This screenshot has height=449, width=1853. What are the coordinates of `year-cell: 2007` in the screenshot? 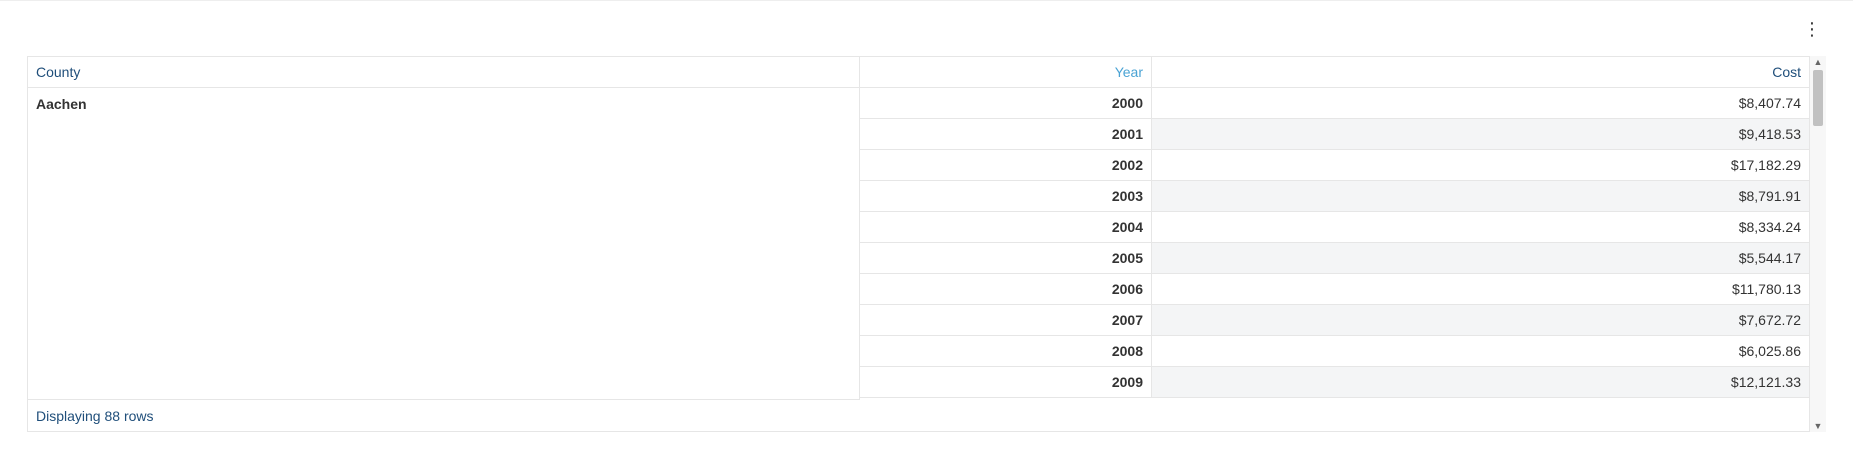 It's located at (1006, 320).